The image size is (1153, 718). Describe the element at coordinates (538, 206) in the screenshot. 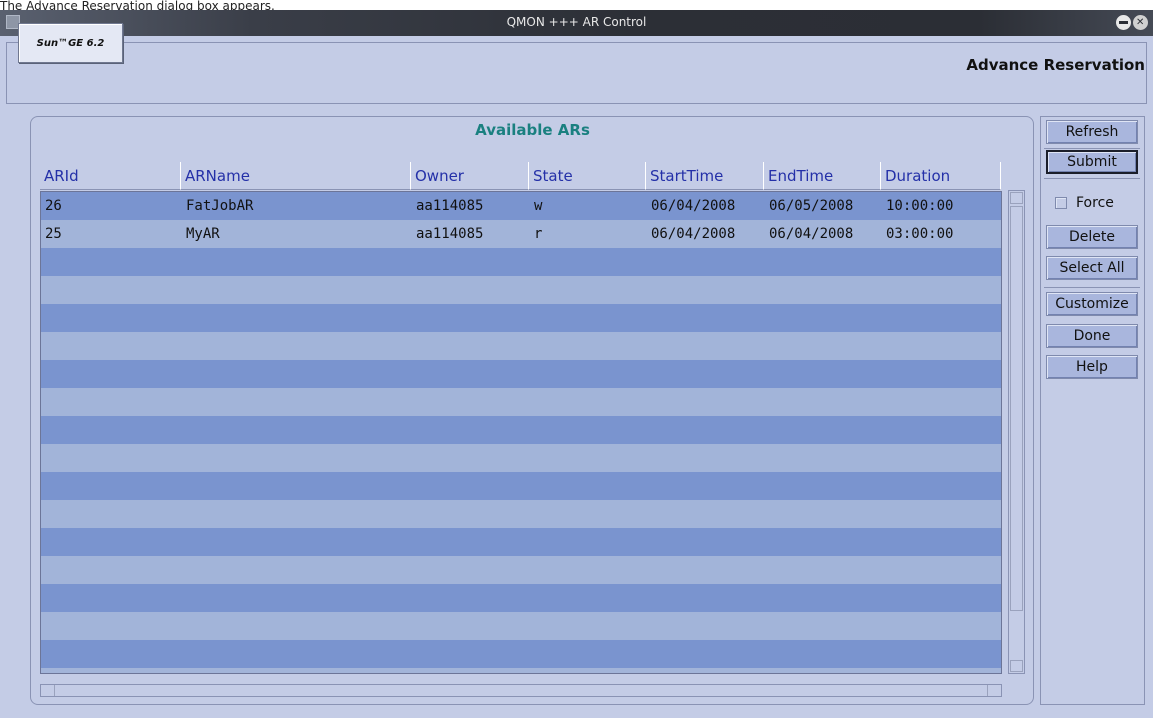

I see `cell-state: w` at that location.